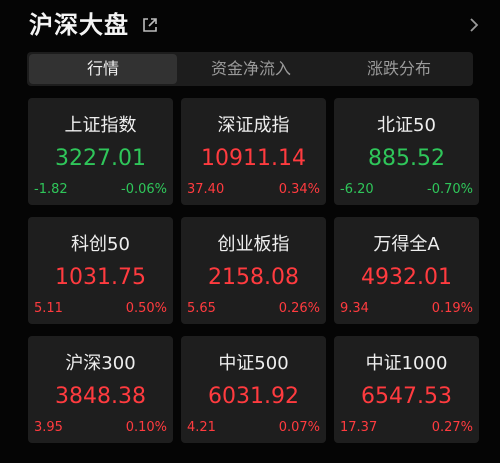 This screenshot has height=463, width=500. Describe the element at coordinates (103, 69) in the screenshot. I see `tab-quotes: 行情` at that location.